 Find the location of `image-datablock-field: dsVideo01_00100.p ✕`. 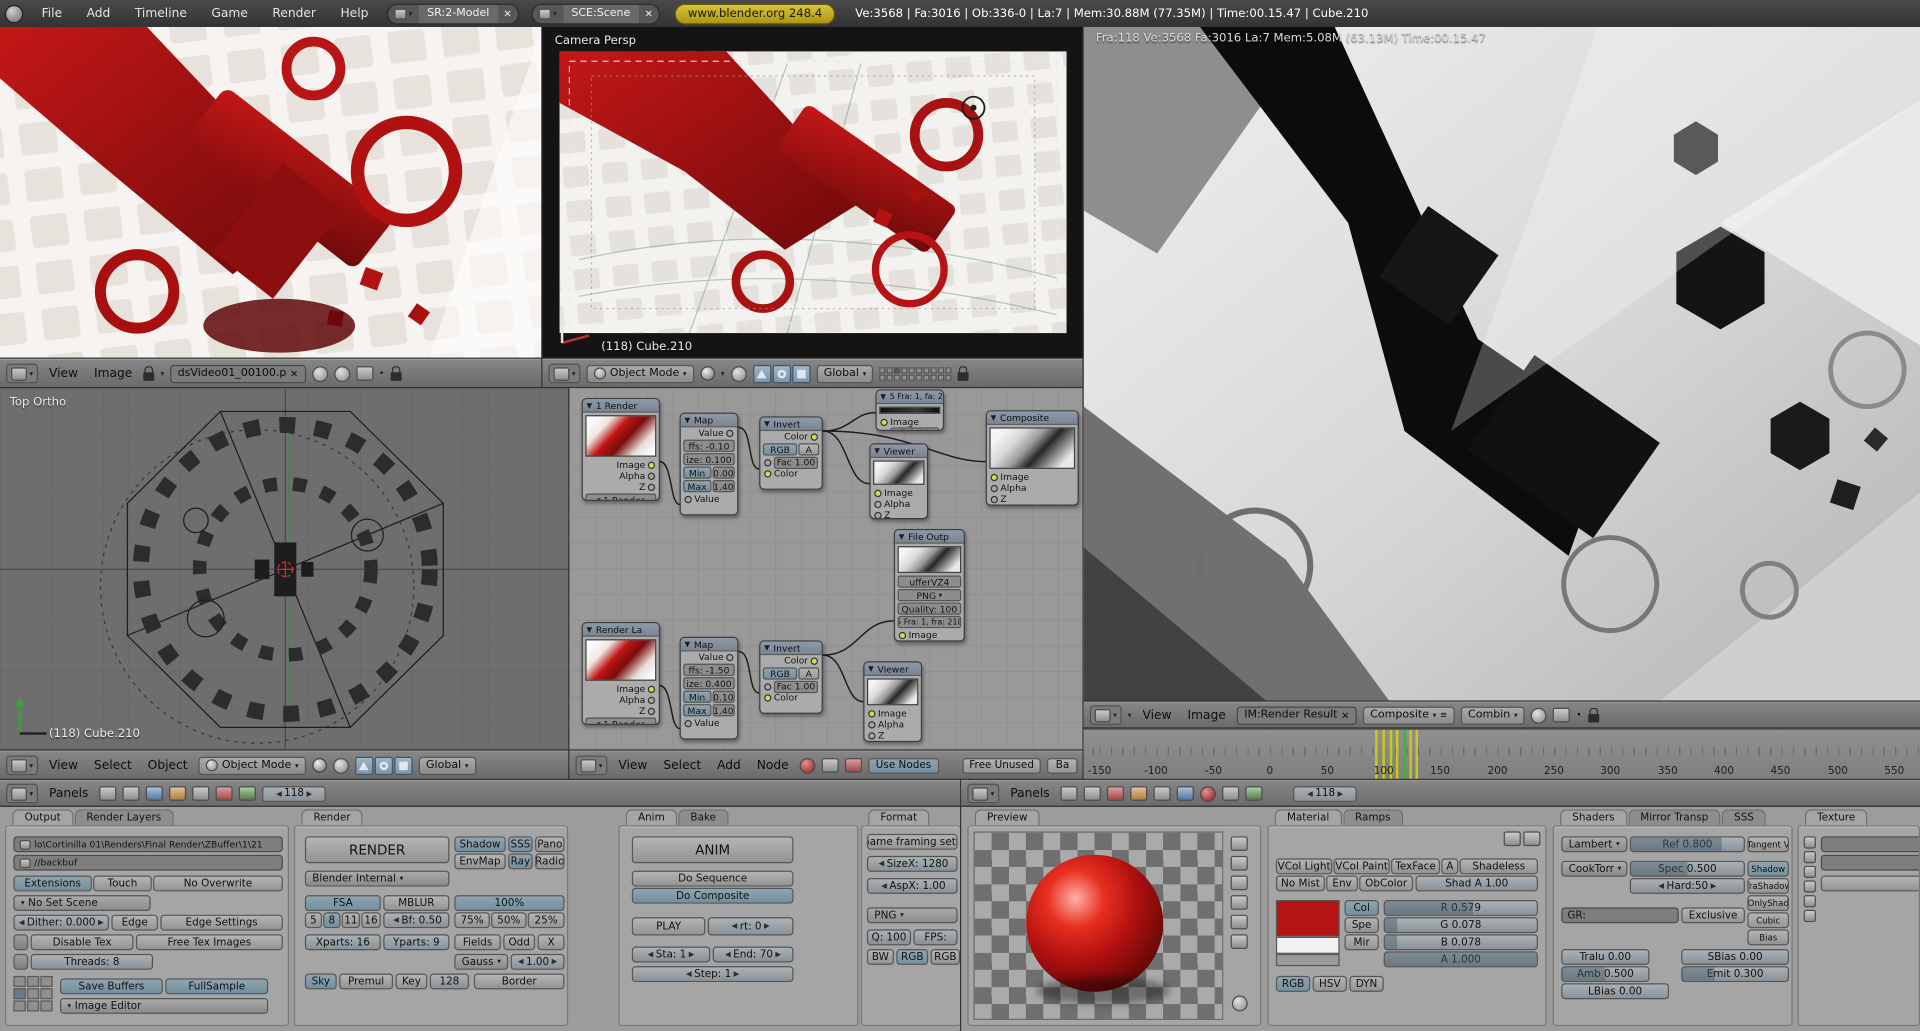

image-datablock-field: dsVideo01_00100.p ✕ is located at coordinates (238, 373).